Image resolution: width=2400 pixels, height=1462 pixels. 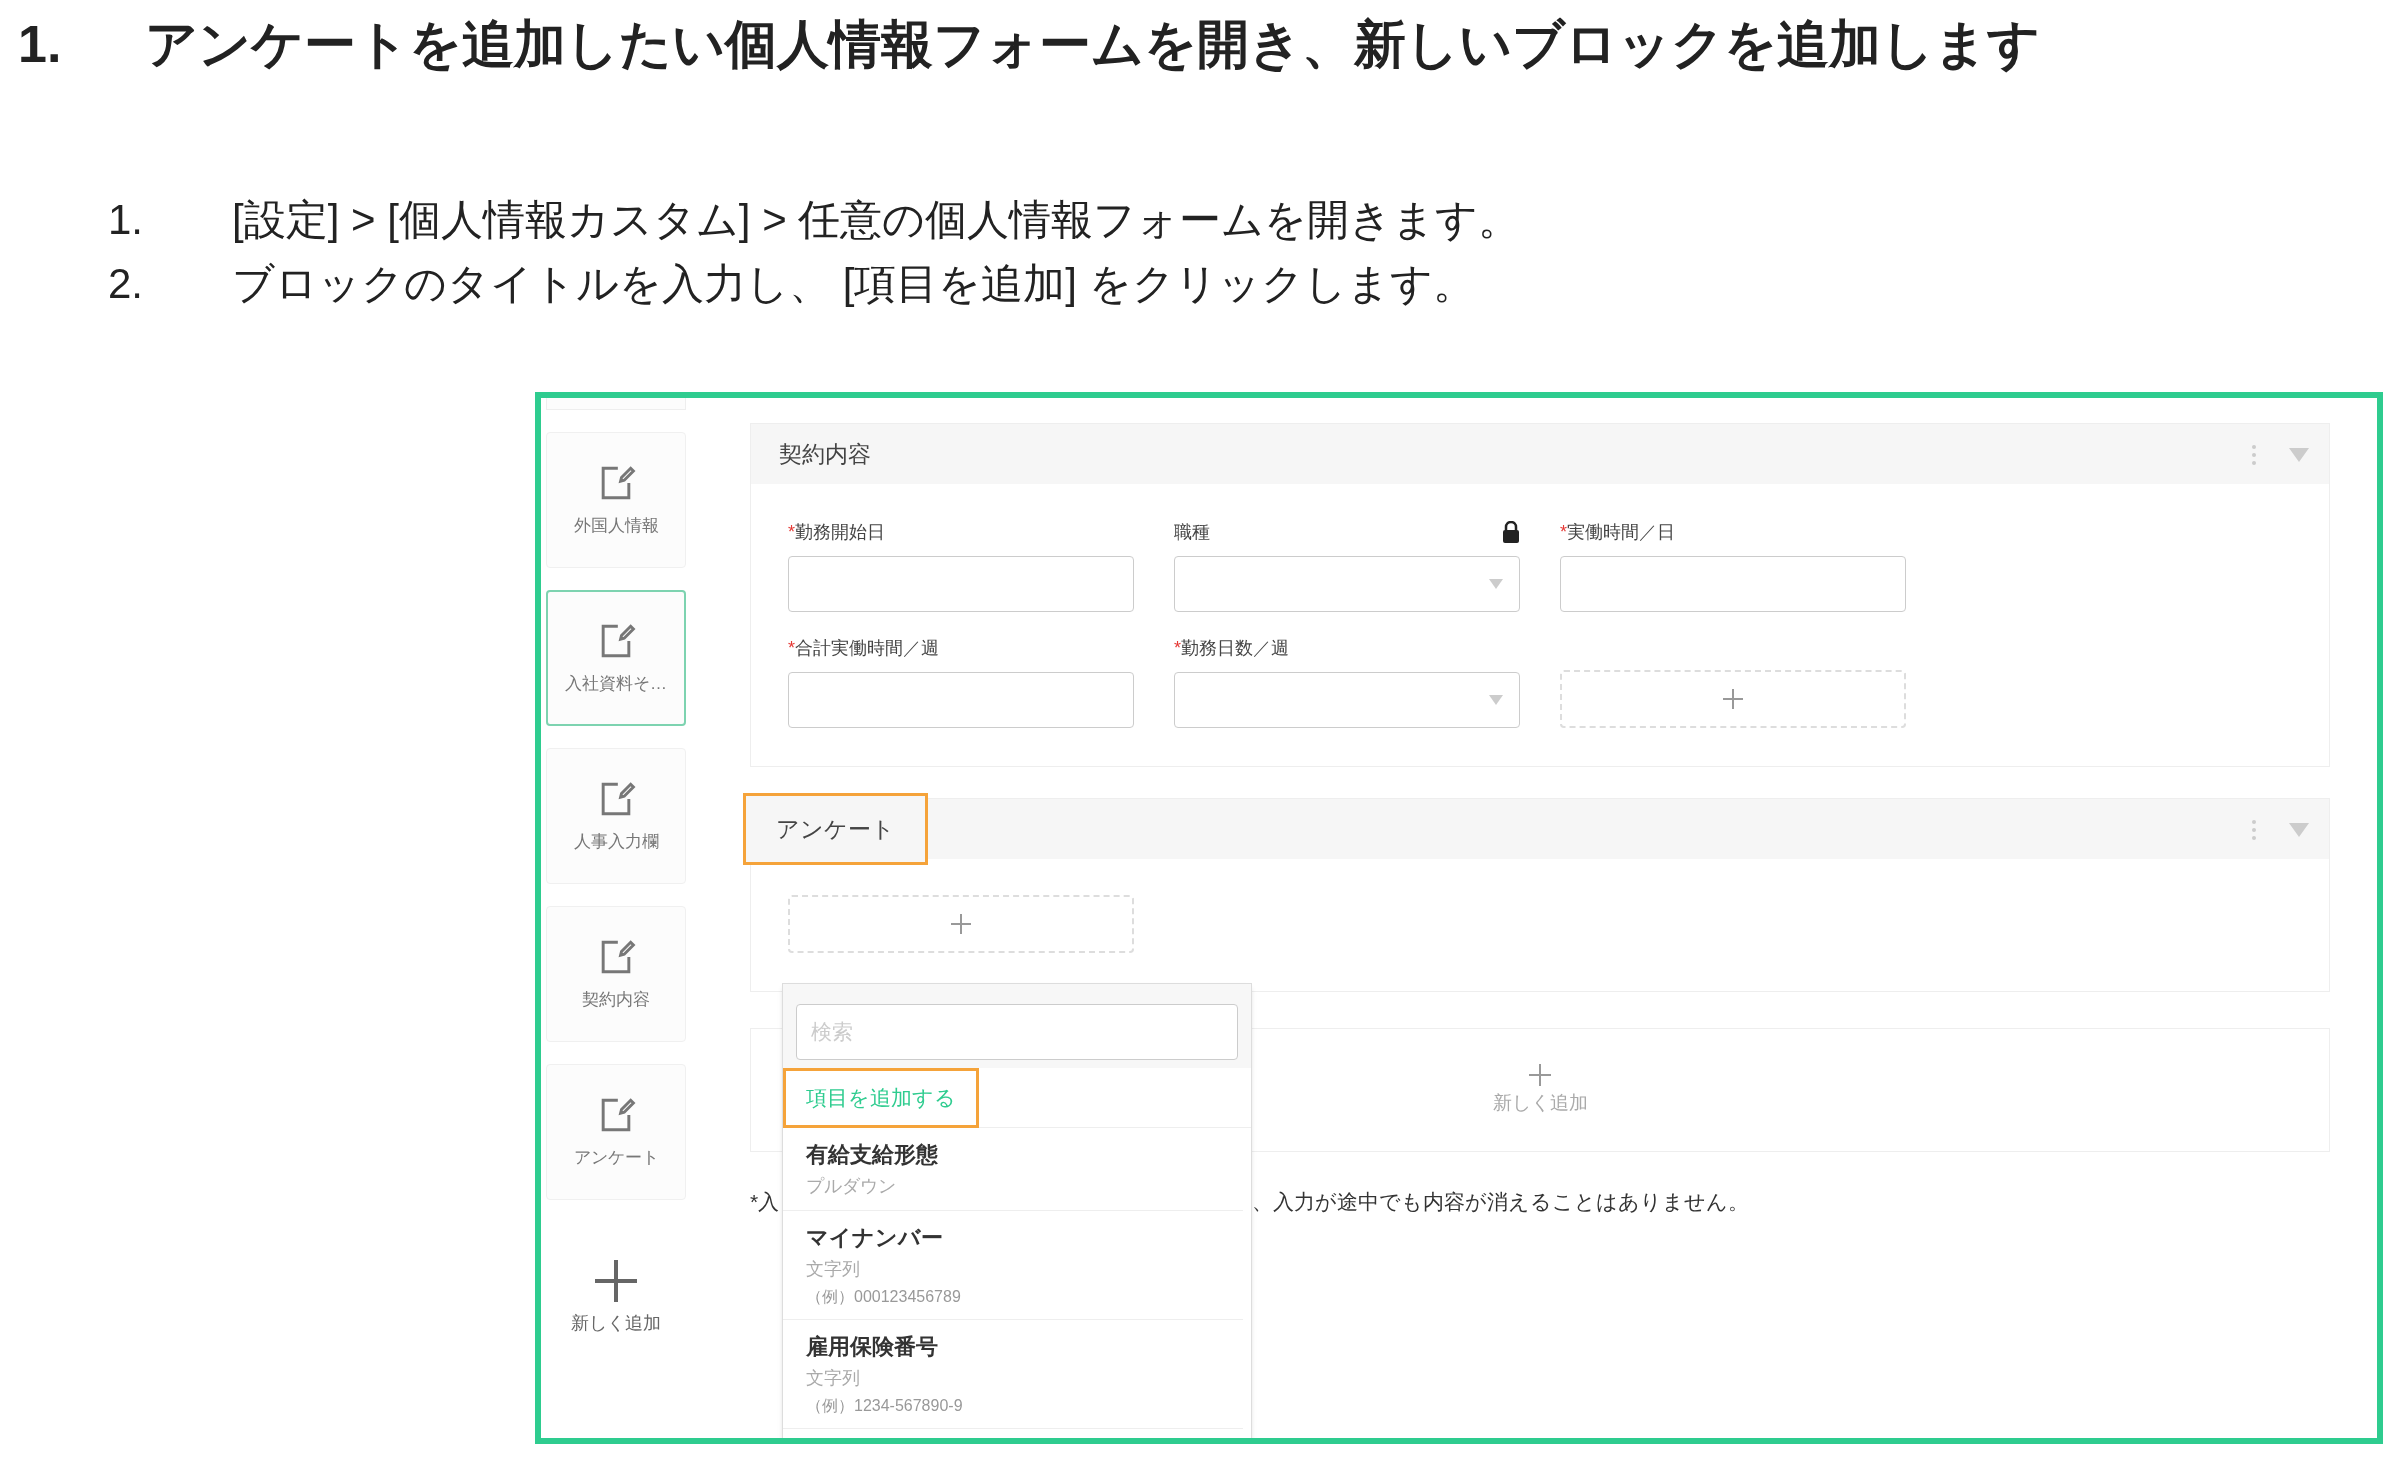 What do you see at coordinates (765, 1202) in the screenshot?
I see `note-text: *入` at bounding box center [765, 1202].